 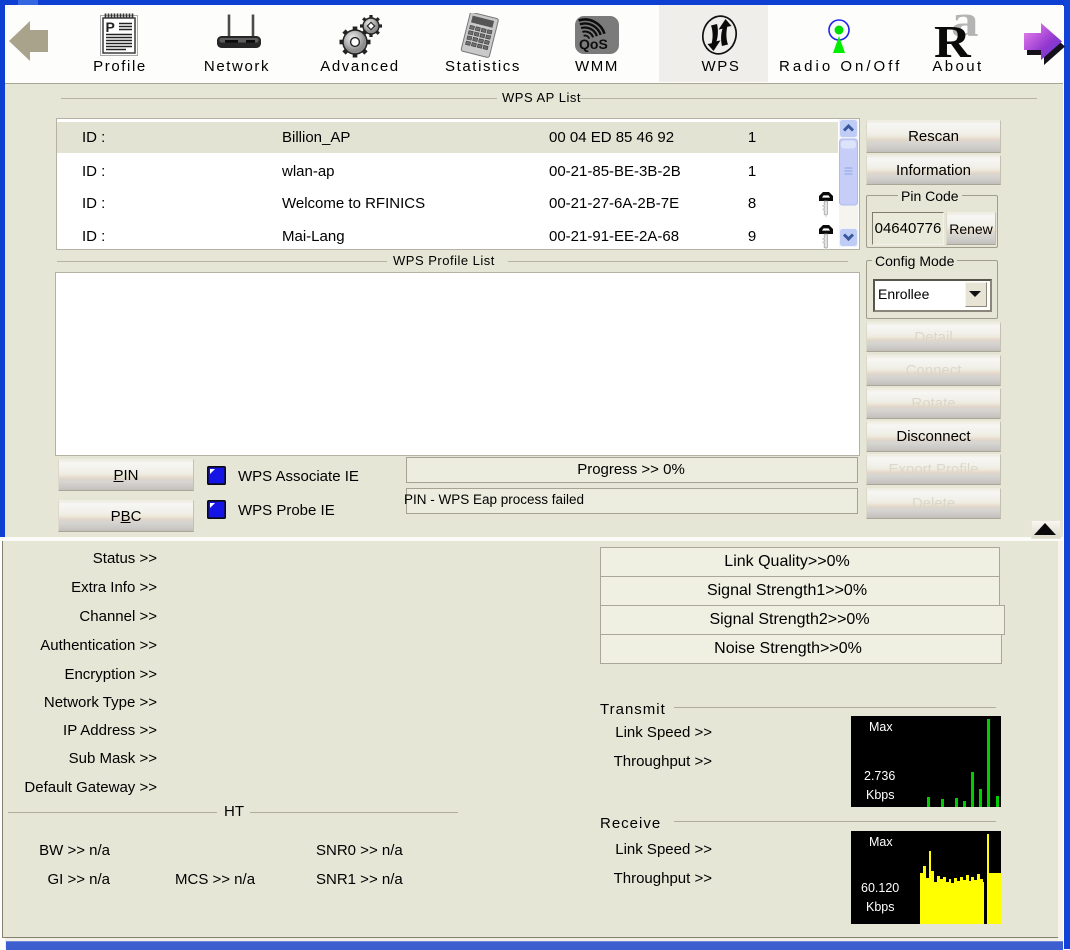 I want to click on svg-text: 60.120, so click(x=880, y=888).